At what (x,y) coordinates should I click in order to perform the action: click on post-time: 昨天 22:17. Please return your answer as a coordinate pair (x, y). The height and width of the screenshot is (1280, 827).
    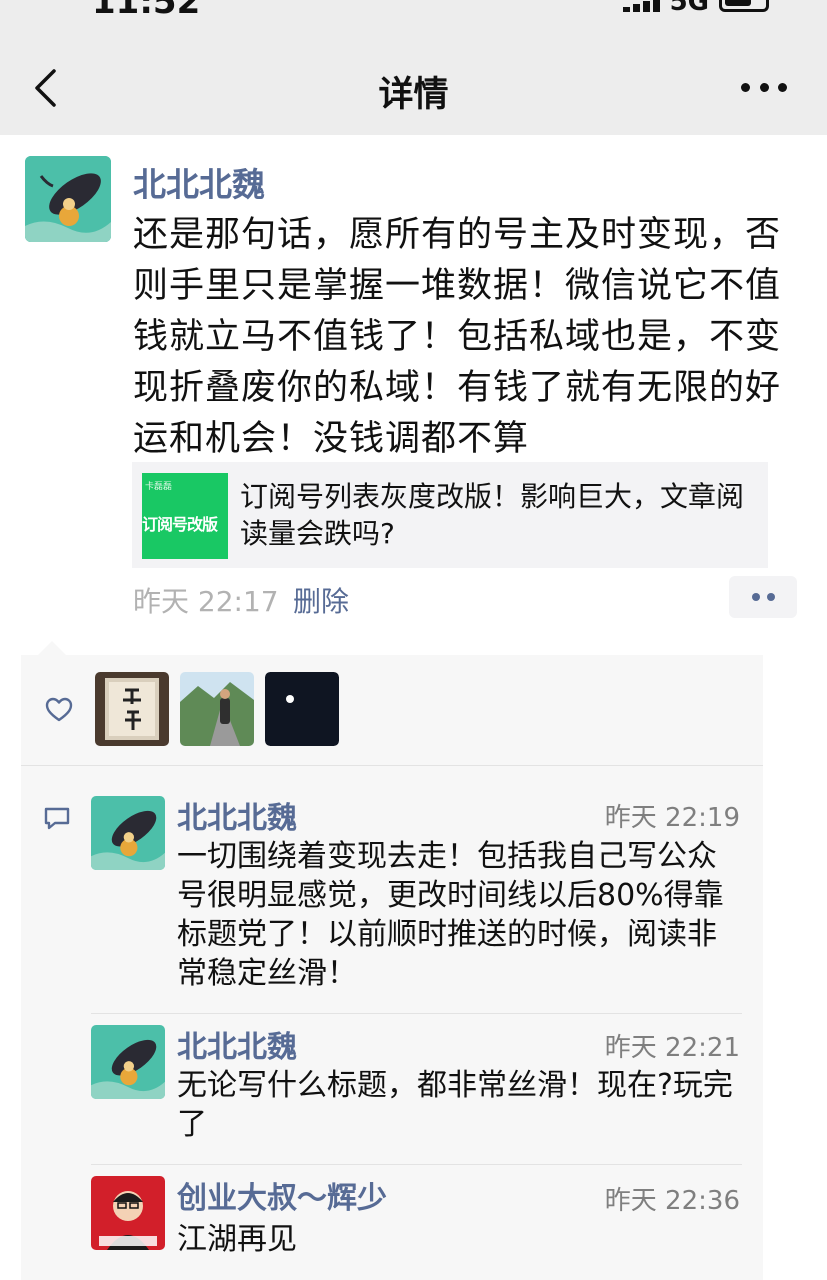
    Looking at the image, I should click on (206, 601).